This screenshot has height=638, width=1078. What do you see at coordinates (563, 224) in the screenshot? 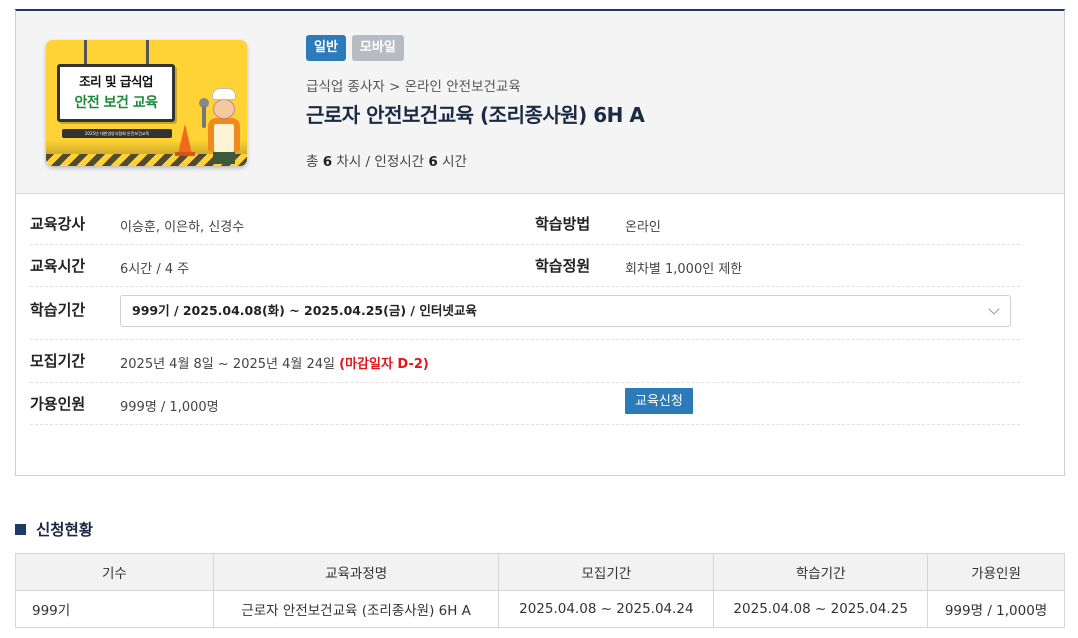
I see `method-label: 학습방법` at bounding box center [563, 224].